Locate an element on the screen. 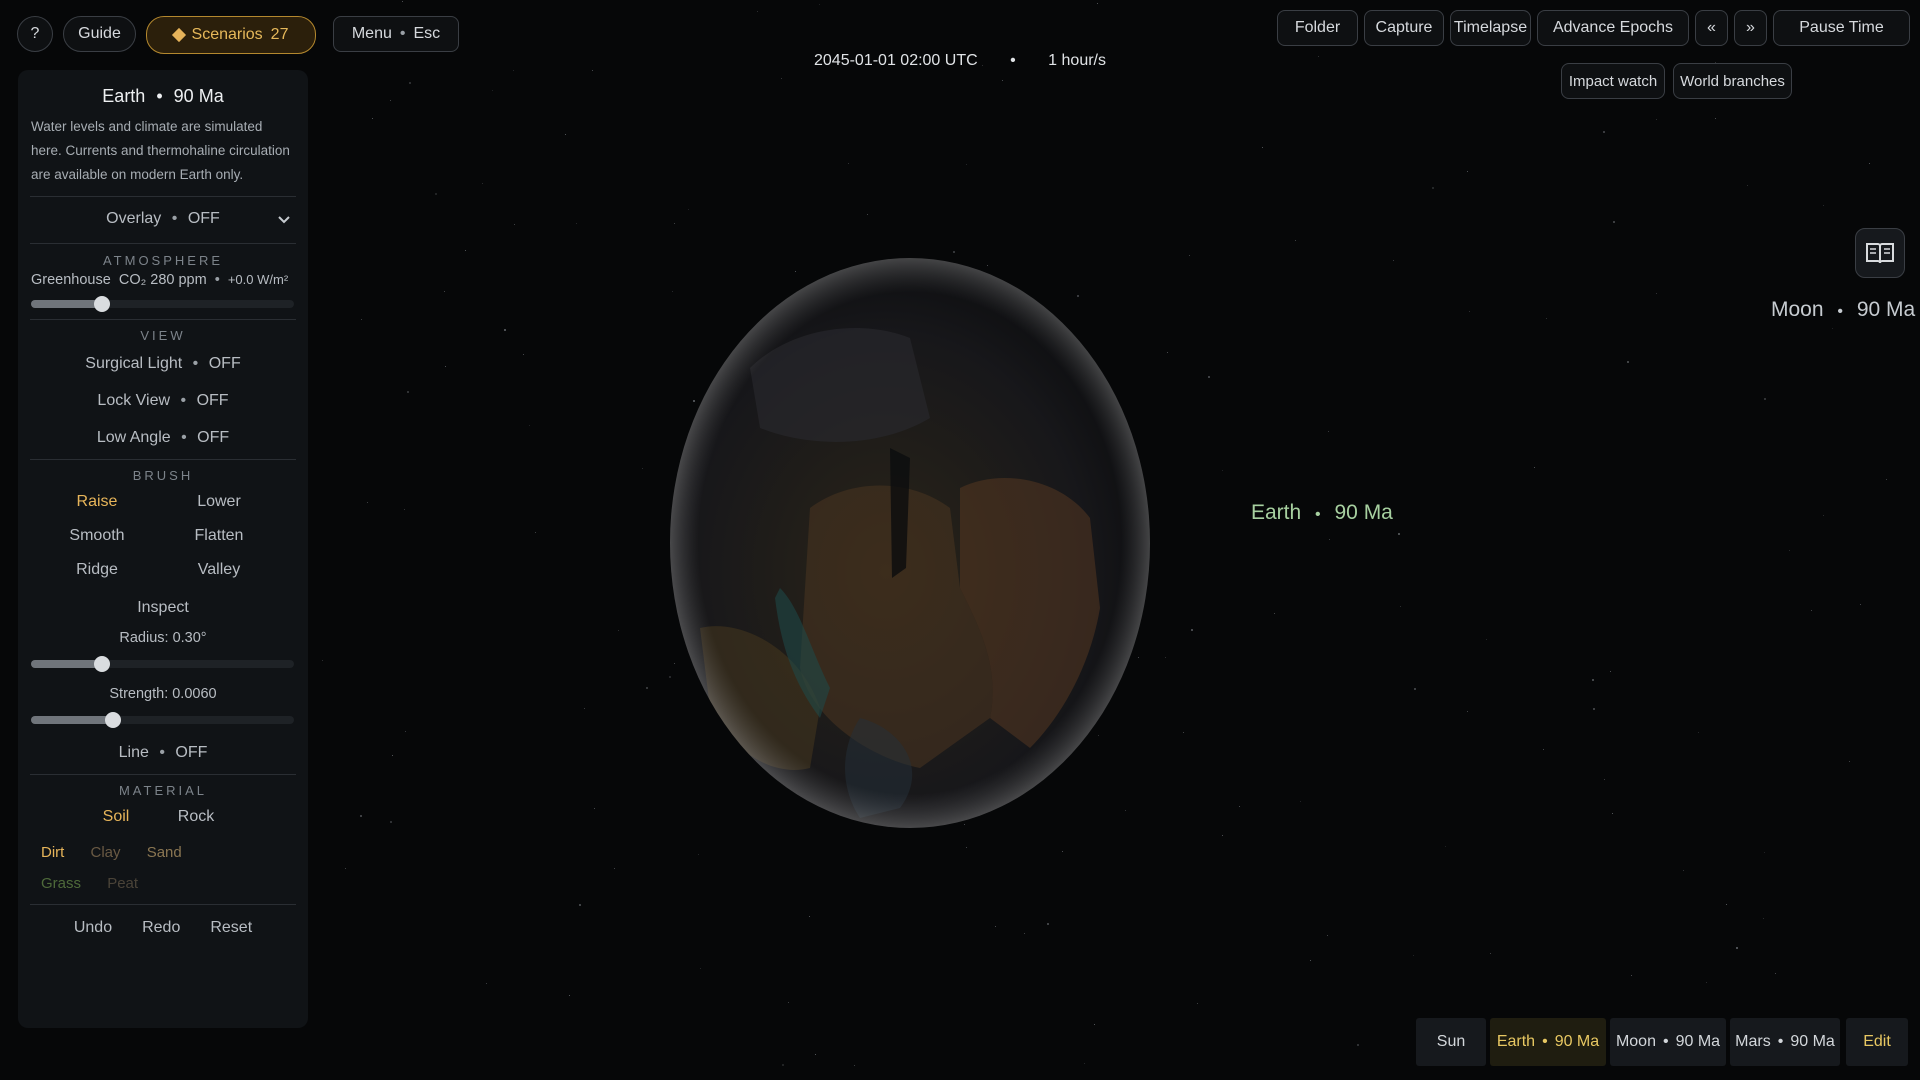 This screenshot has width=1920, height=1080. material-soil: Soil is located at coordinates (116, 817).